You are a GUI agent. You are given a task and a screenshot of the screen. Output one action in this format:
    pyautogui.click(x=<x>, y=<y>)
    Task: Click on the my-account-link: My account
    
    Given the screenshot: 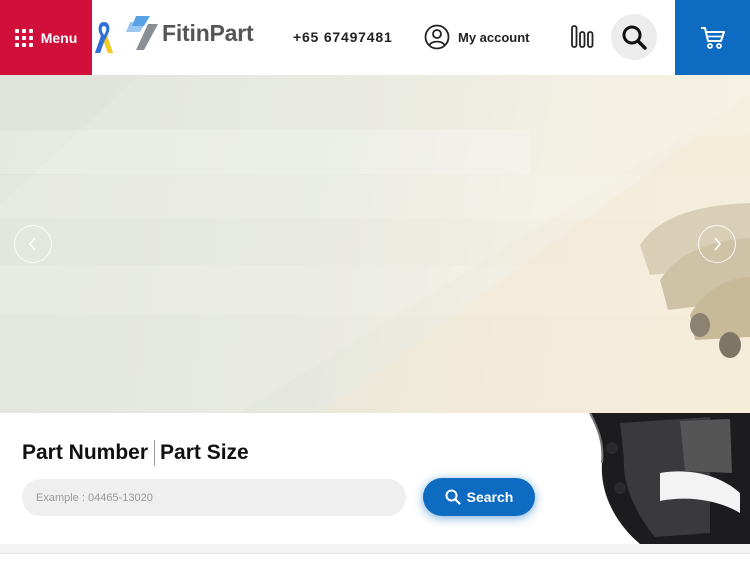 What is the action you would take?
    pyautogui.click(x=477, y=37)
    